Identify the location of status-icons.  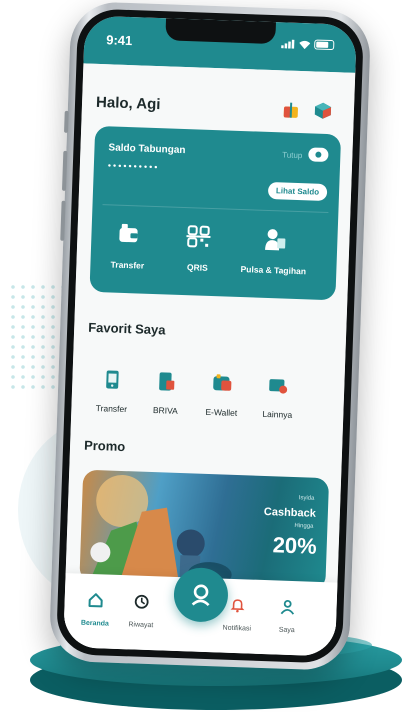
(308, 44).